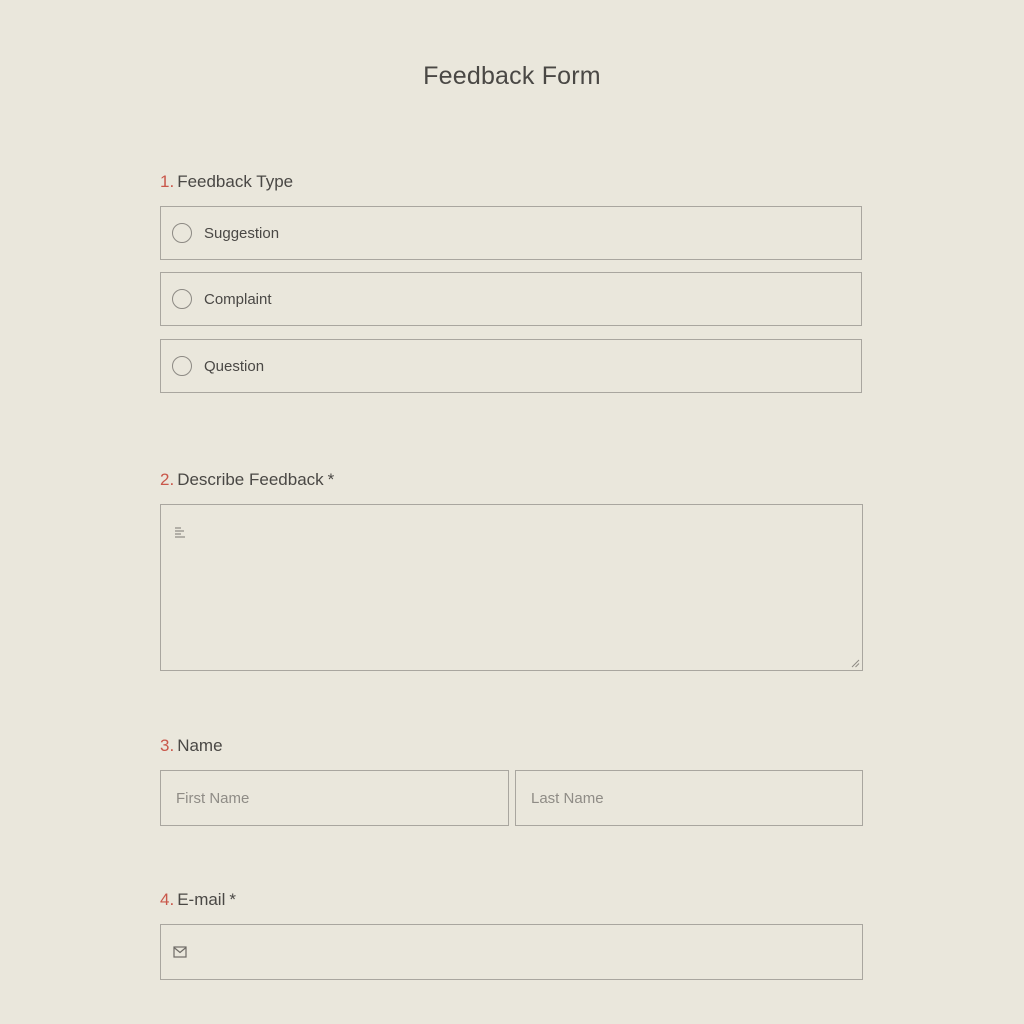 Image resolution: width=1024 pixels, height=1024 pixels. Describe the element at coordinates (512, 76) in the screenshot. I see `form-title: Feedback Form` at that location.